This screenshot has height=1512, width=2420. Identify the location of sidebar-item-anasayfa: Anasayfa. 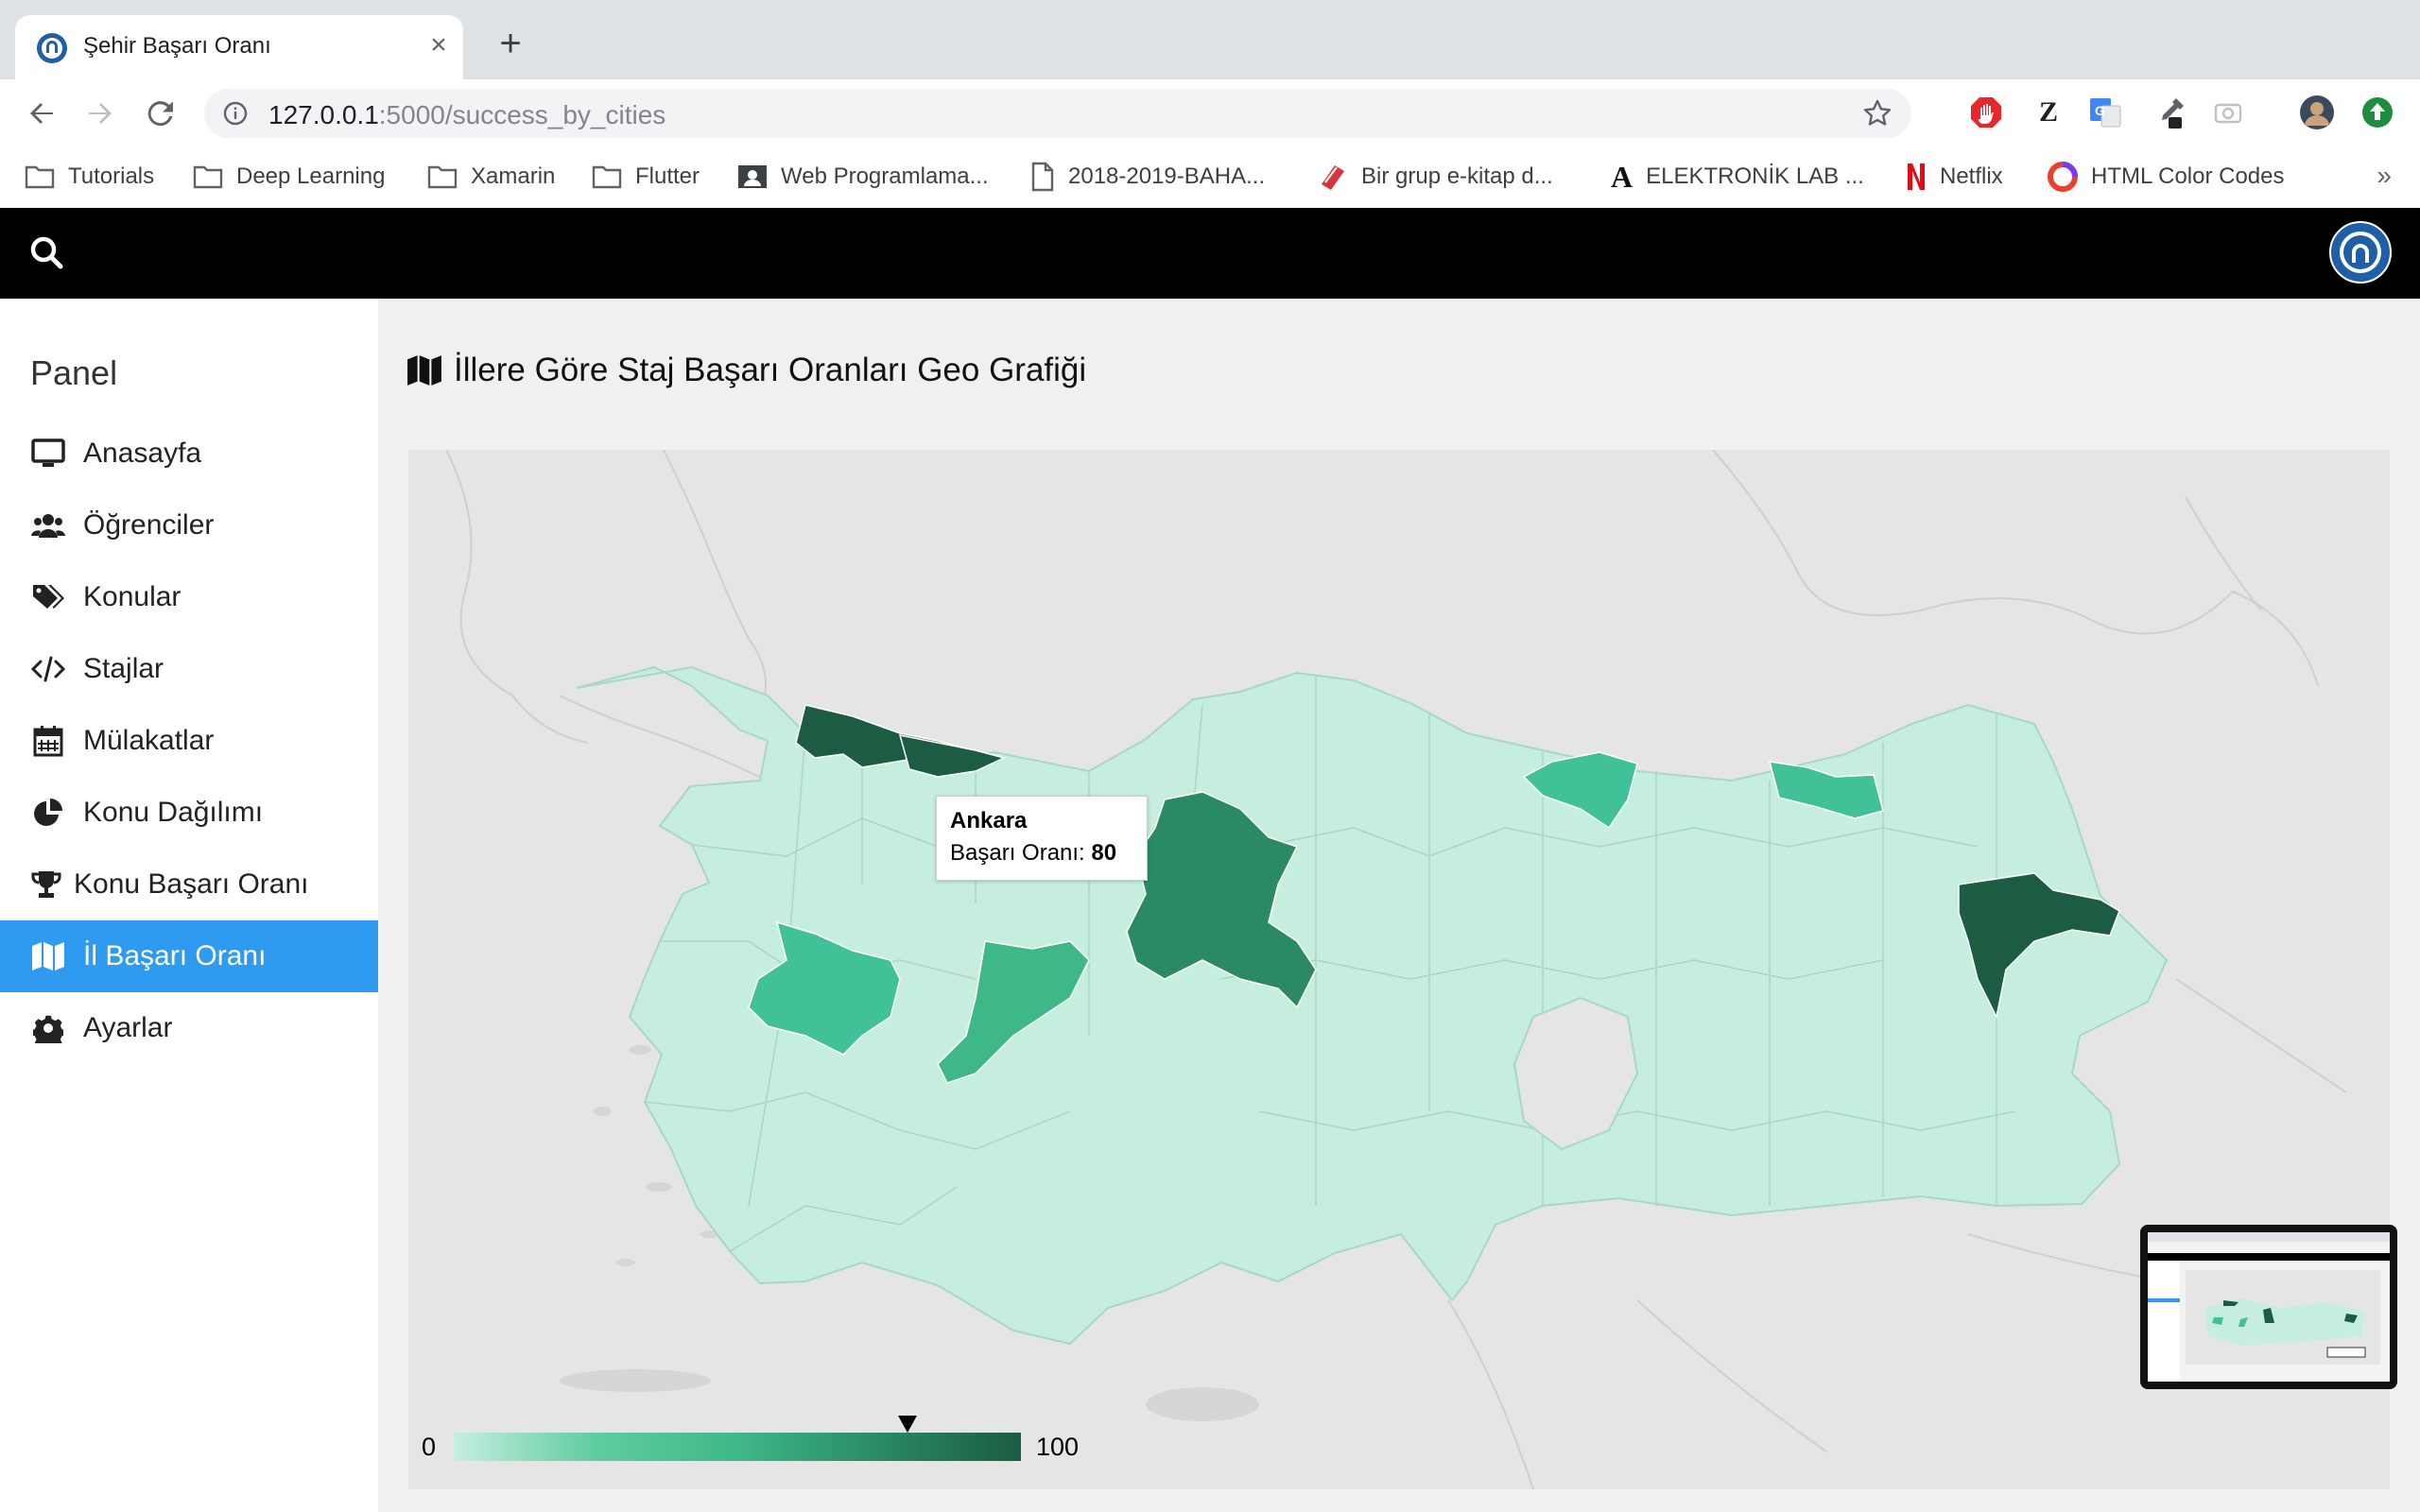
(189, 454).